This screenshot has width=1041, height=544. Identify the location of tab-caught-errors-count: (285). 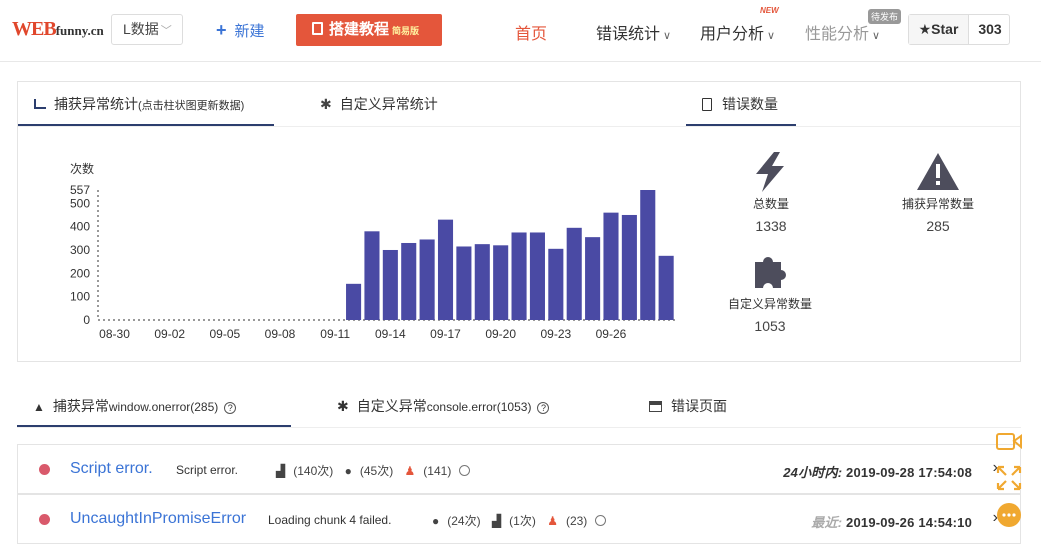
(204, 407).